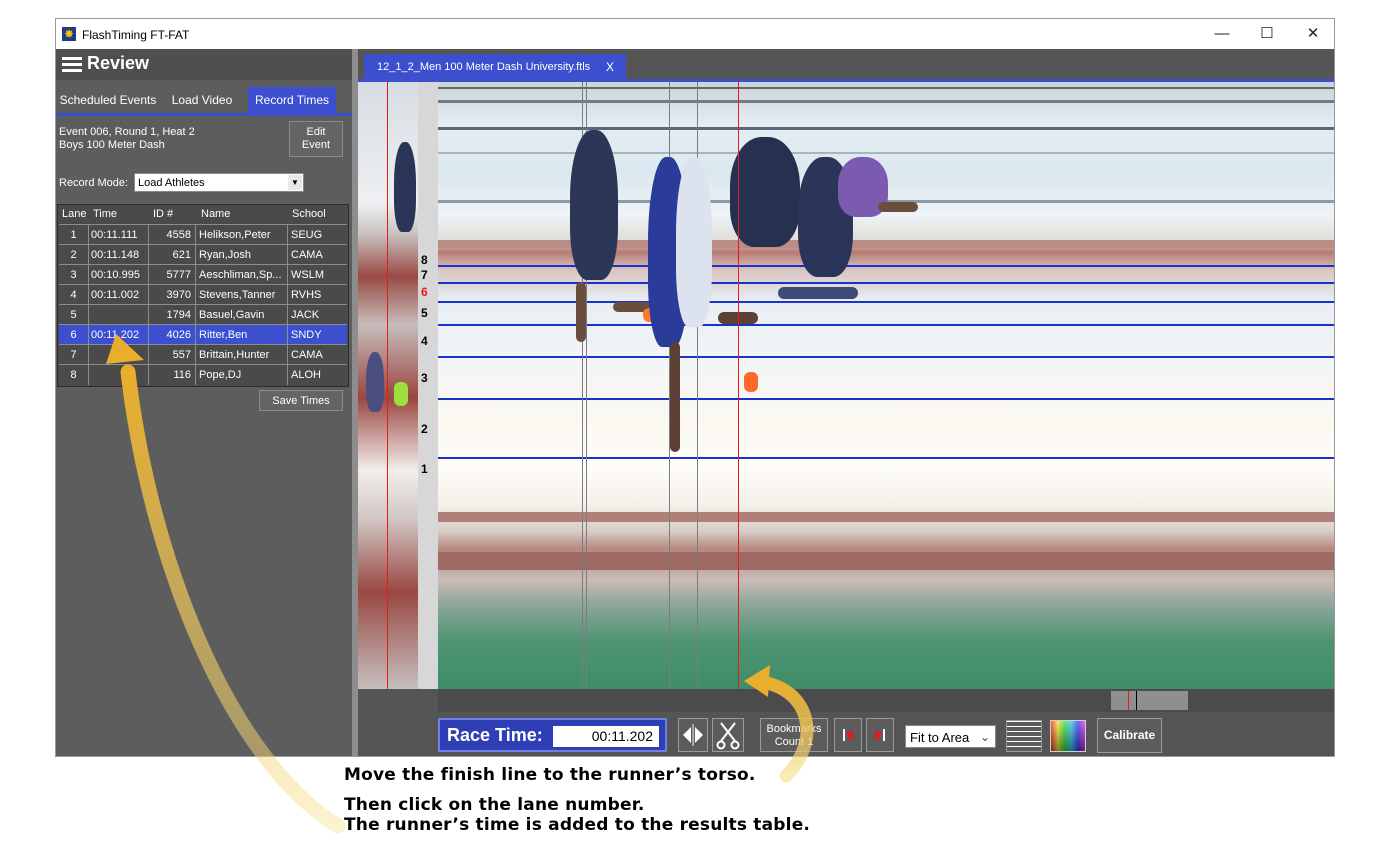 This screenshot has width=1397, height=854. Describe the element at coordinates (405, 187) in the screenshot. I see `thumbnail-runner` at that location.